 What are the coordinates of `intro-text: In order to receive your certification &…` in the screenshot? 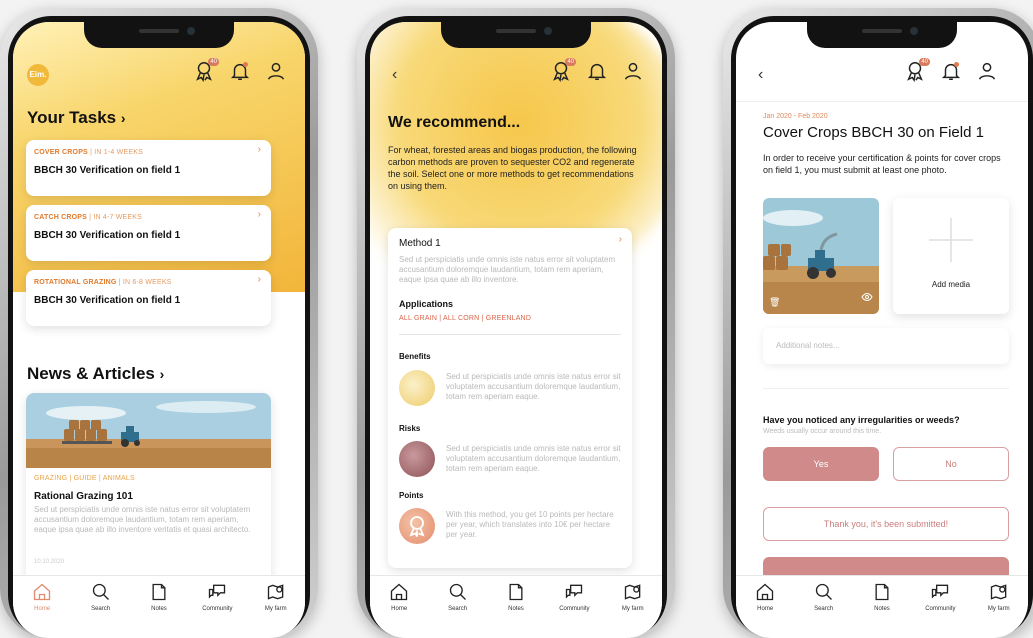 It's located at (882, 164).